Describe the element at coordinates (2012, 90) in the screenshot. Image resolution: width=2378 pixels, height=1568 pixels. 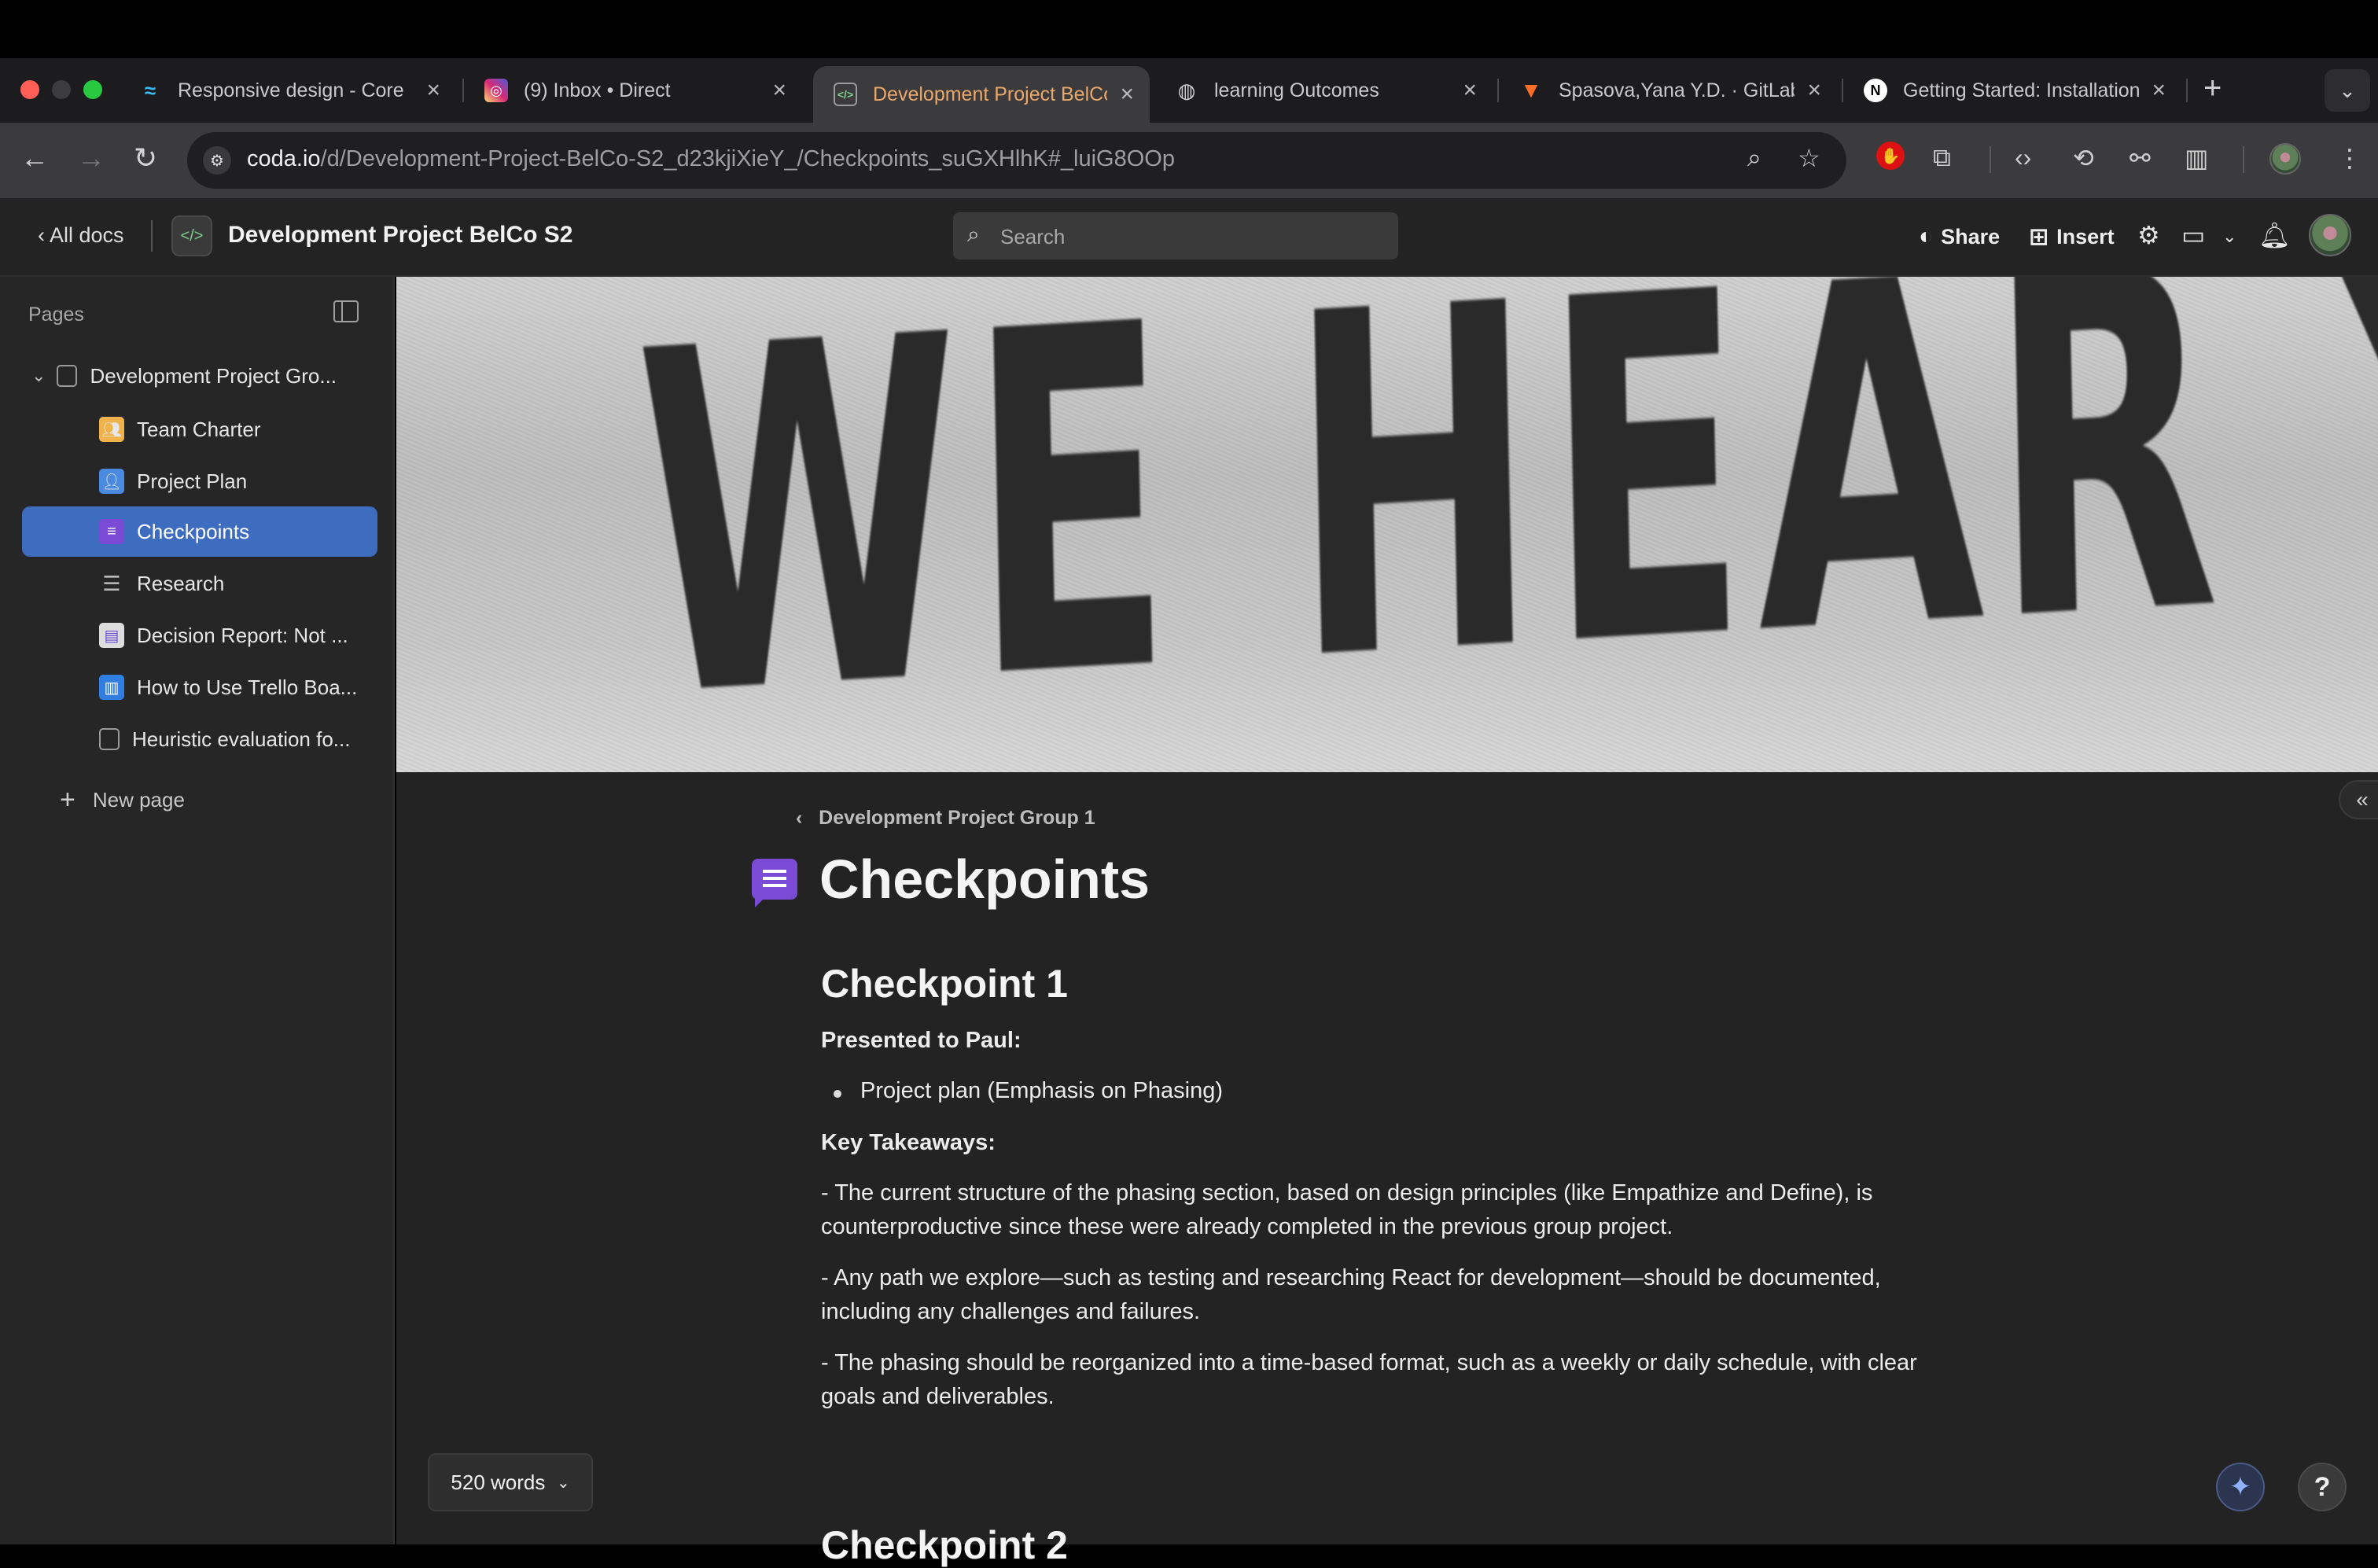
I see `browser-tab: N Getting Started: Installation ×` at that location.